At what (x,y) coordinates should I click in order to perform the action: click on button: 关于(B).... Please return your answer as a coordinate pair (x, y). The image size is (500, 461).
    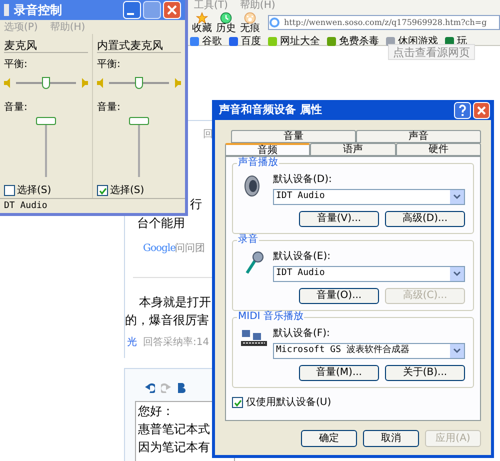
    Looking at the image, I should click on (425, 373).